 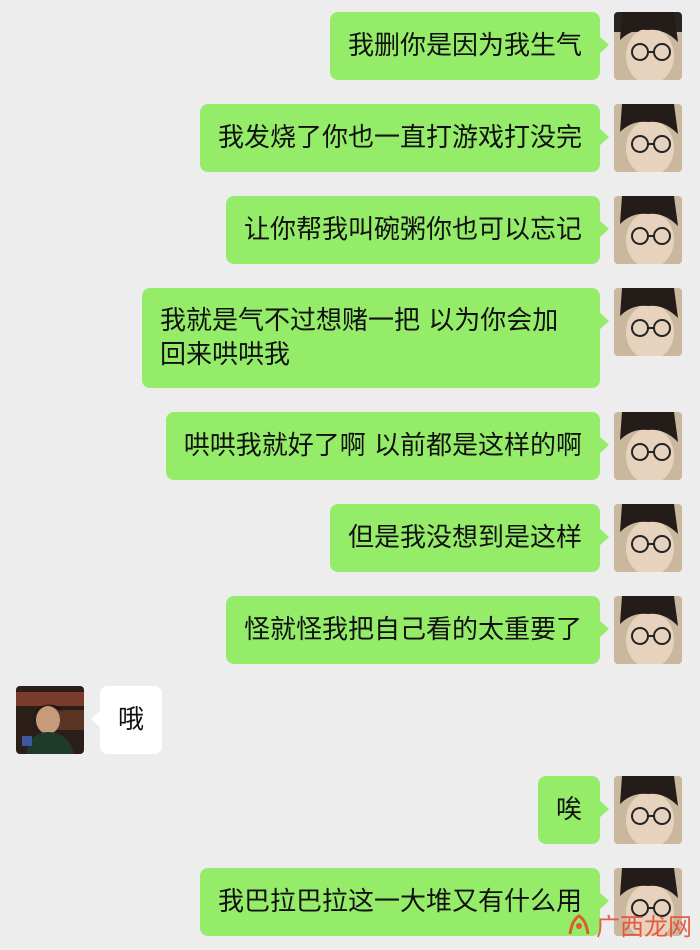 I want to click on message-row: 怪就怪我把自己看的太重要了, so click(x=350, y=630).